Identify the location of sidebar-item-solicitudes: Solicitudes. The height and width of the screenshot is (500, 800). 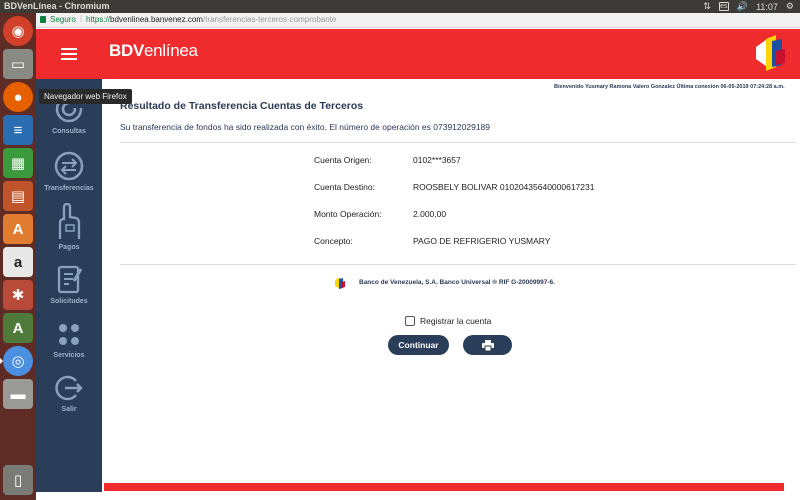
(69, 284).